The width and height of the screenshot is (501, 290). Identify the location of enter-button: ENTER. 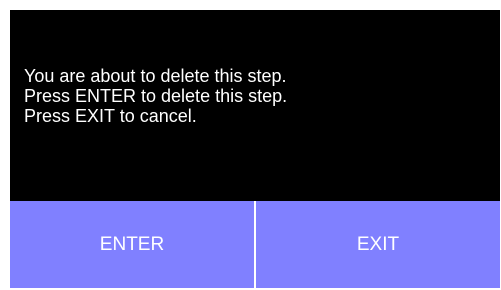
(132, 244).